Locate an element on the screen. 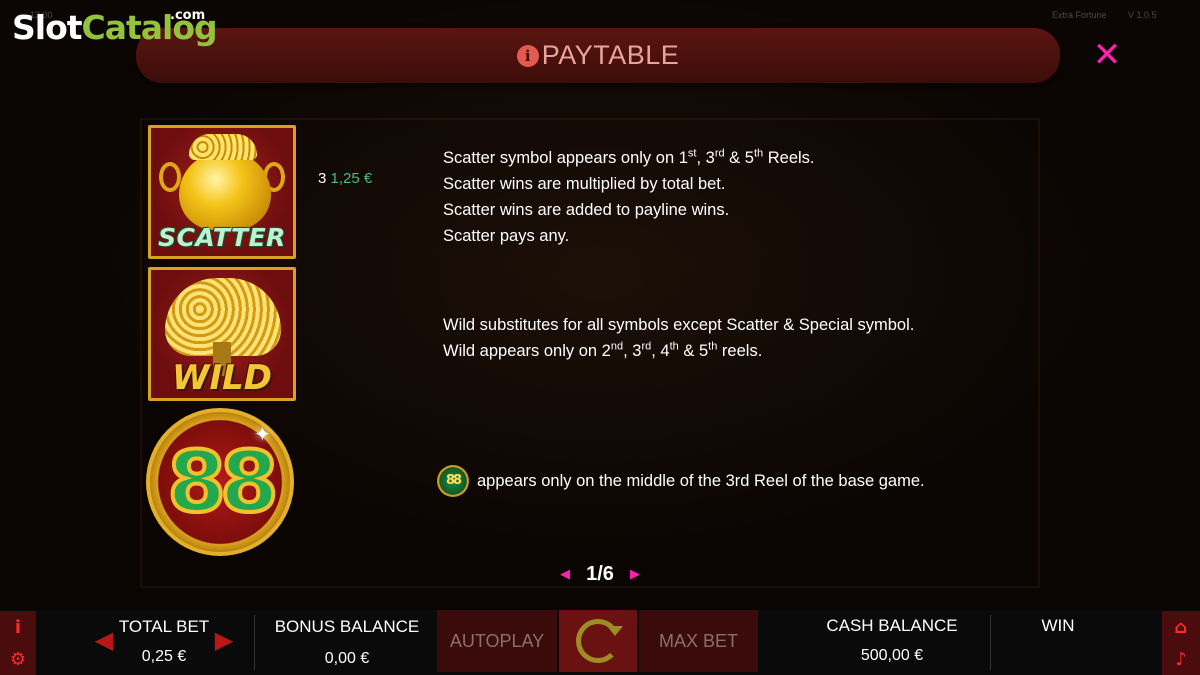 This screenshot has width=1200, height=675. paytable-header: i PAYTABLE is located at coordinates (598, 55).